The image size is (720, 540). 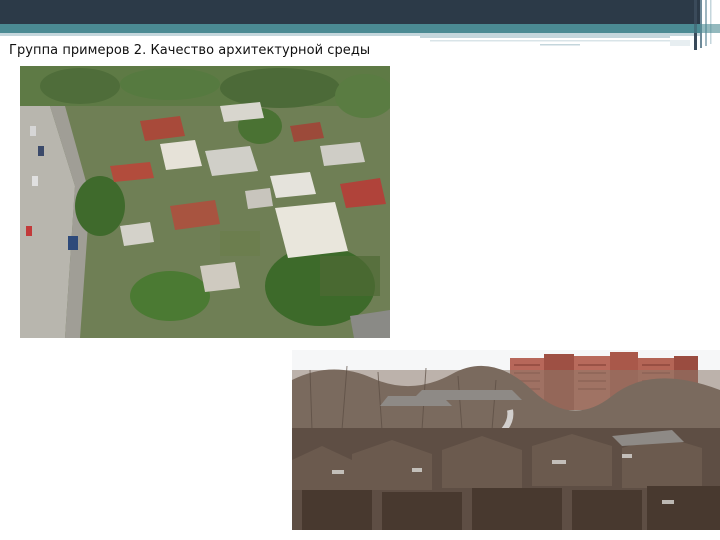 I want to click on header-teal-band, so click(x=350, y=28).